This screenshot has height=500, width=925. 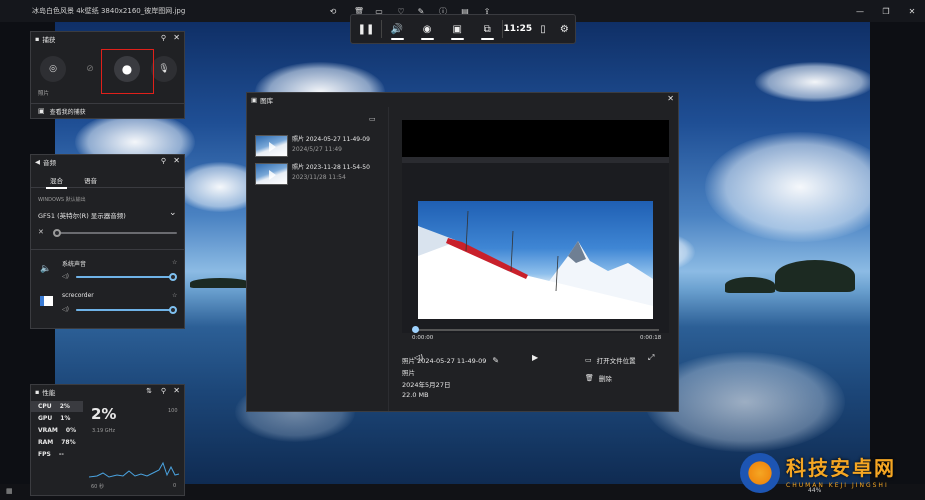 I want to click on widgets-icon: ❚❚, so click(x=366, y=29).